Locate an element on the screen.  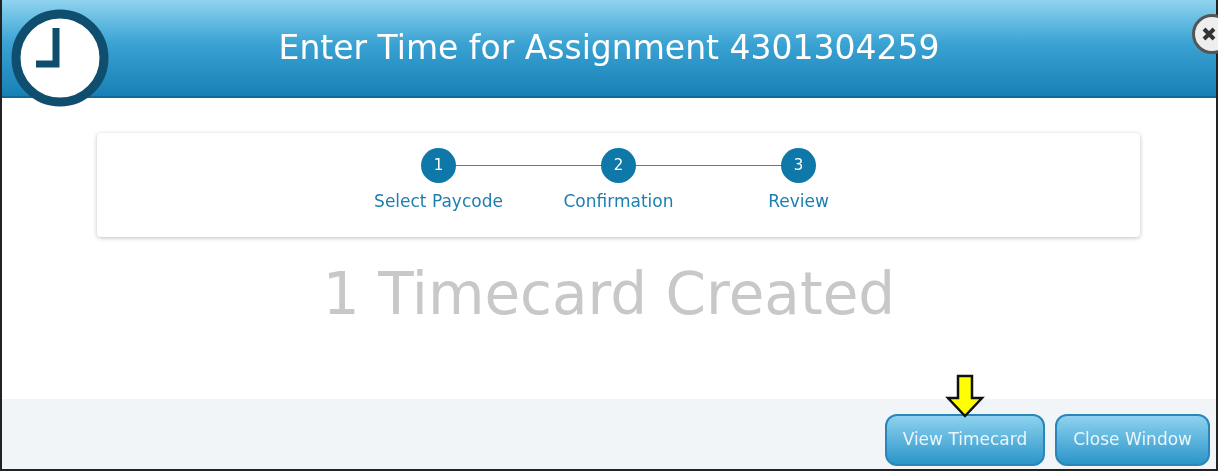
step-label: Review is located at coordinates (798, 201).